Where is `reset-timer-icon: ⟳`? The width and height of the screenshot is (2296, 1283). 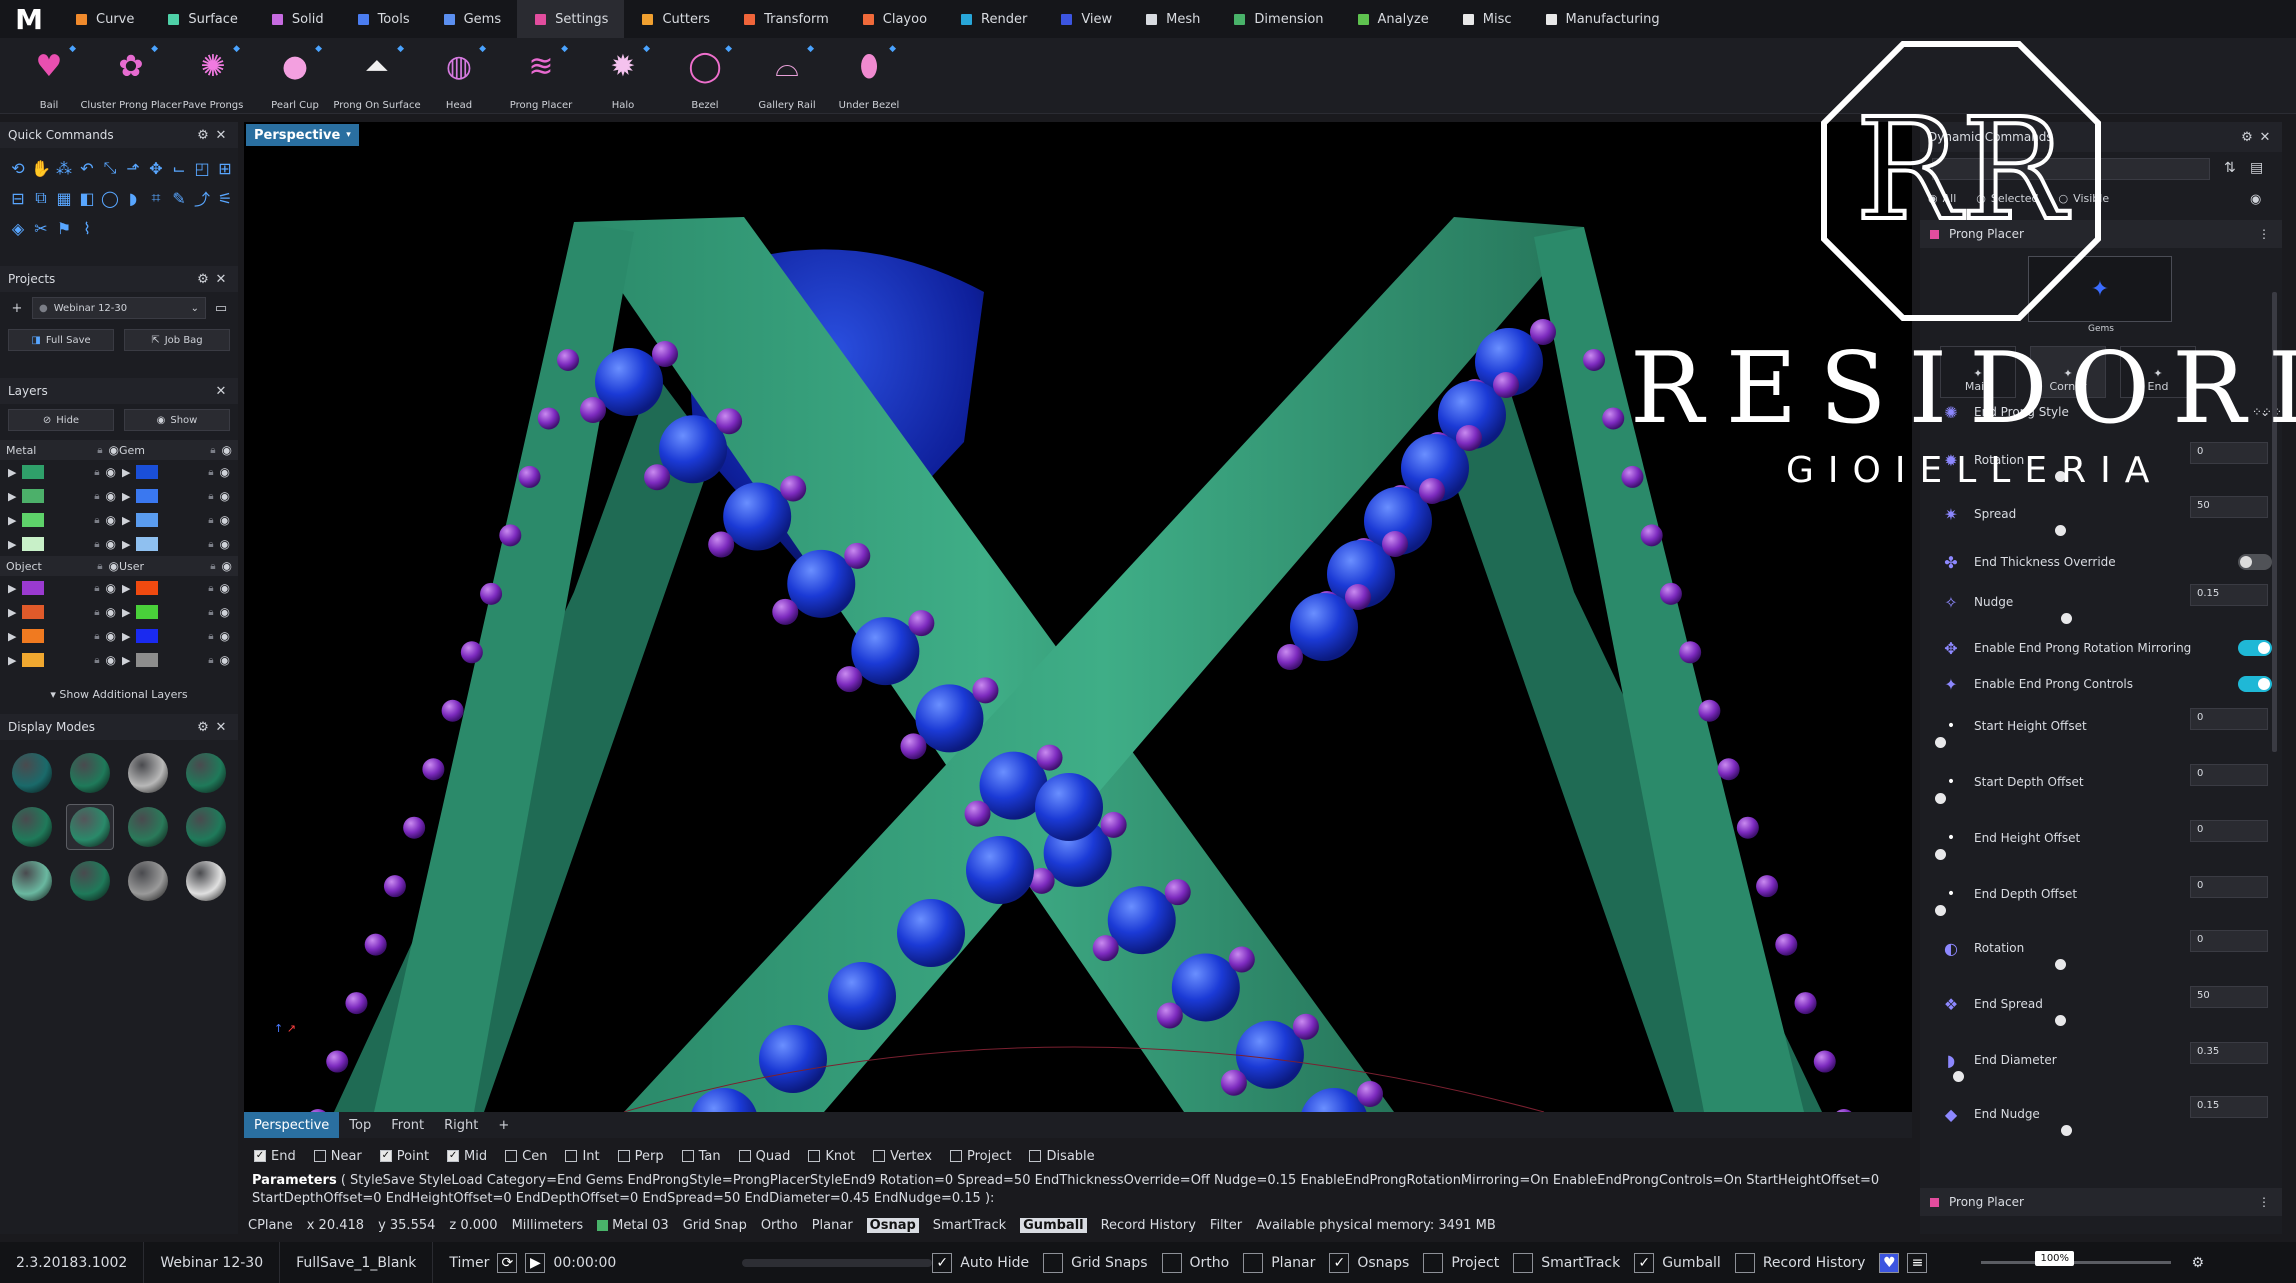
reset-timer-icon: ⟳ is located at coordinates (507, 1262).